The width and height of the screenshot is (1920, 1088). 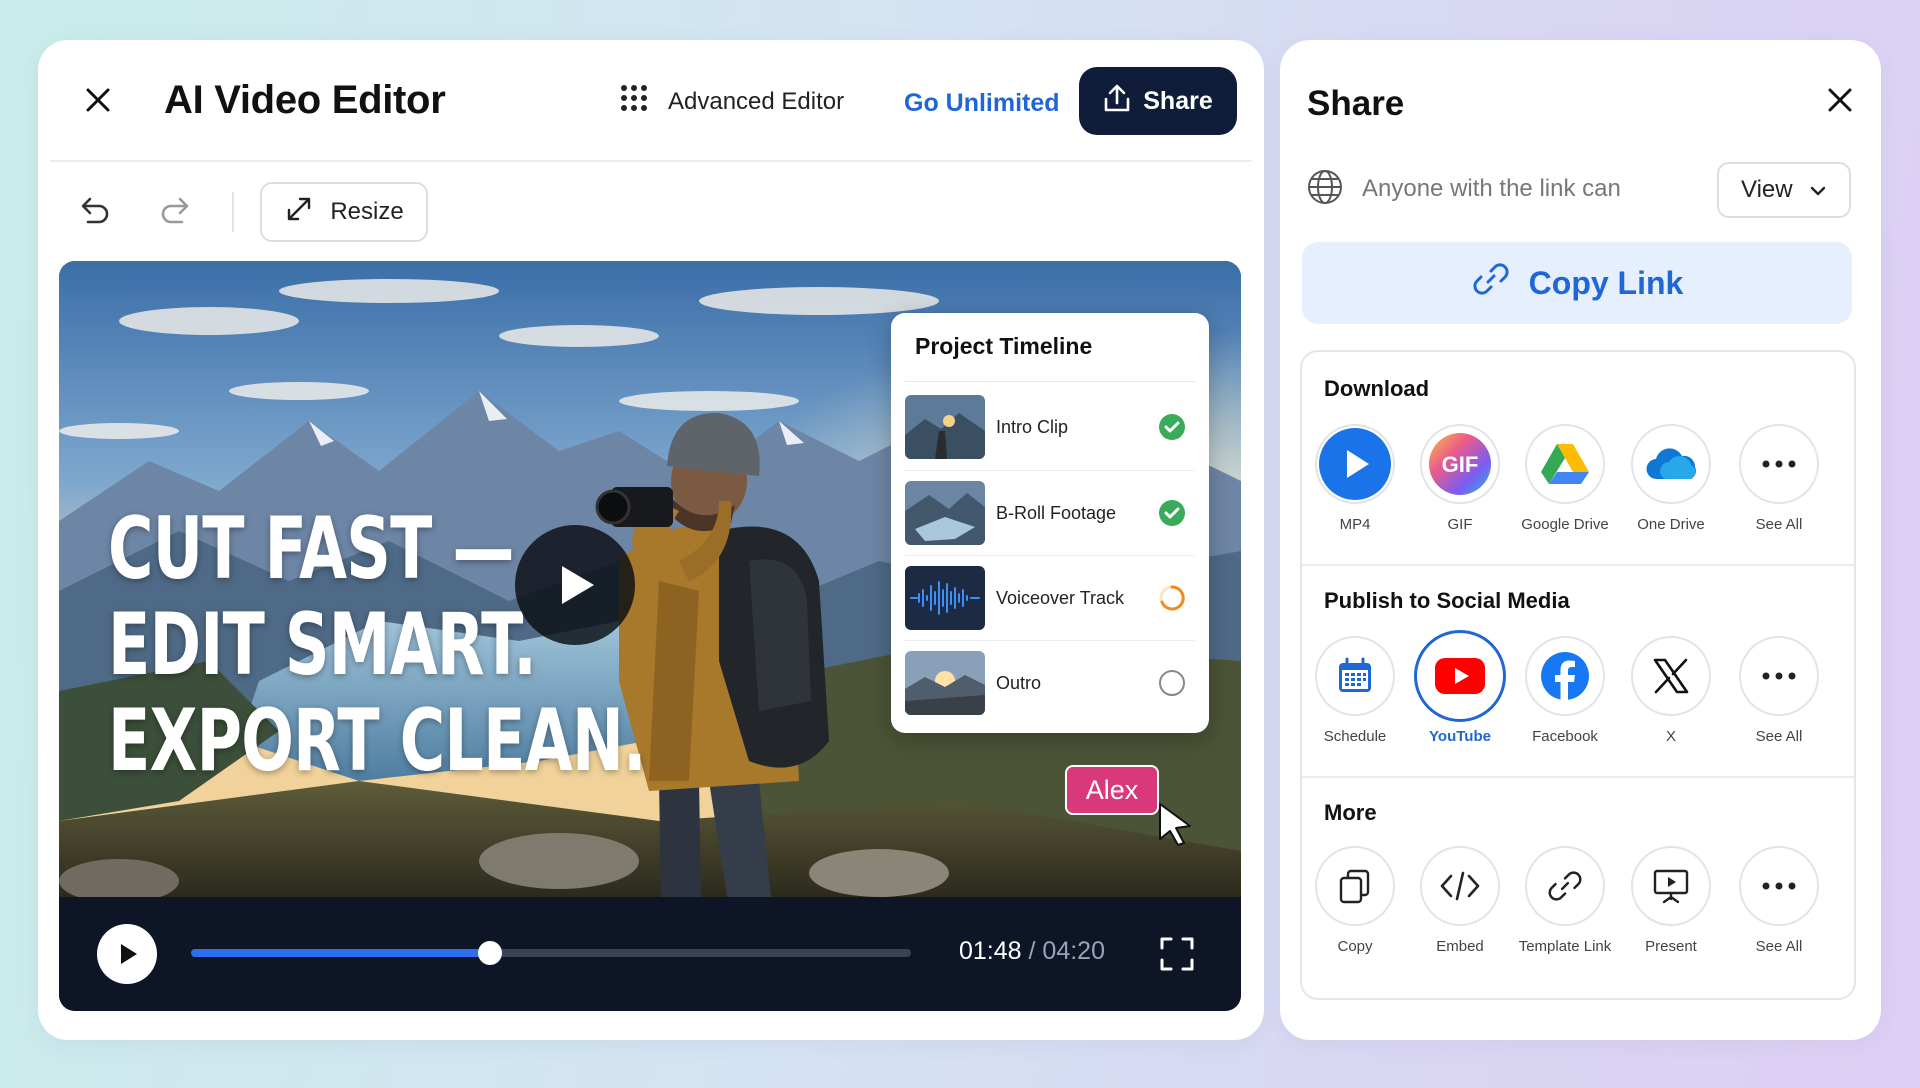 I want to click on download-gif-option: GIF GIF, so click(x=1460, y=478).